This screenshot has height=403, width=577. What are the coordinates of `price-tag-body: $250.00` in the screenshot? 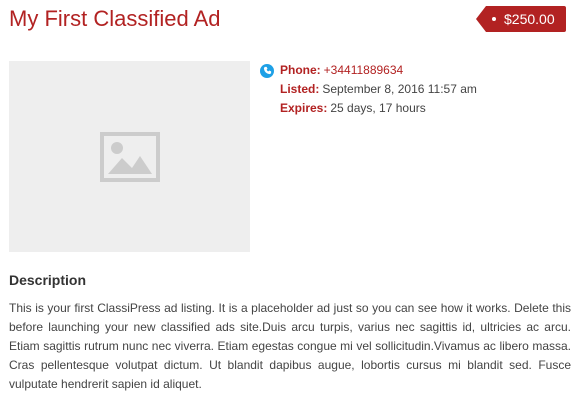 It's located at (526, 19).